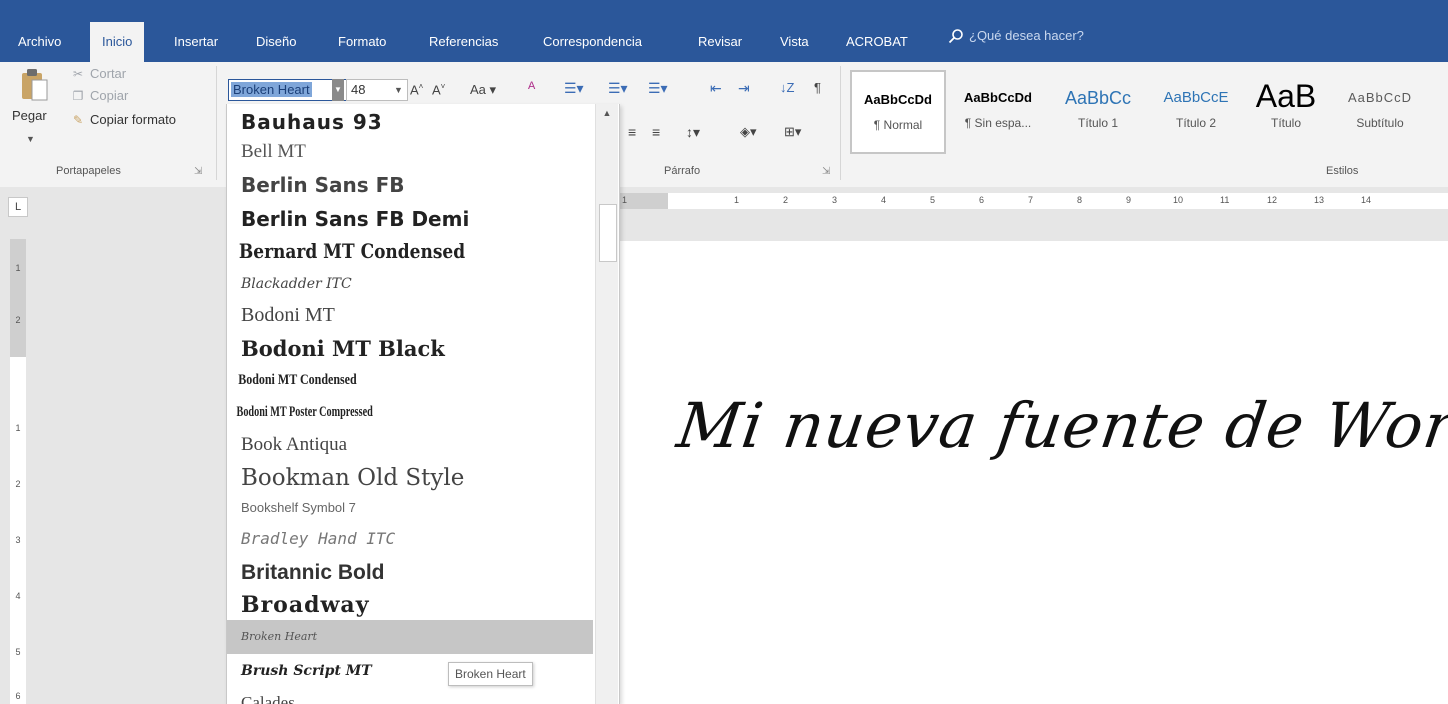 This screenshot has height=704, width=1448. Describe the element at coordinates (1060, 425) in the screenshot. I see `document-text: Mi nueva fuente de Word` at that location.